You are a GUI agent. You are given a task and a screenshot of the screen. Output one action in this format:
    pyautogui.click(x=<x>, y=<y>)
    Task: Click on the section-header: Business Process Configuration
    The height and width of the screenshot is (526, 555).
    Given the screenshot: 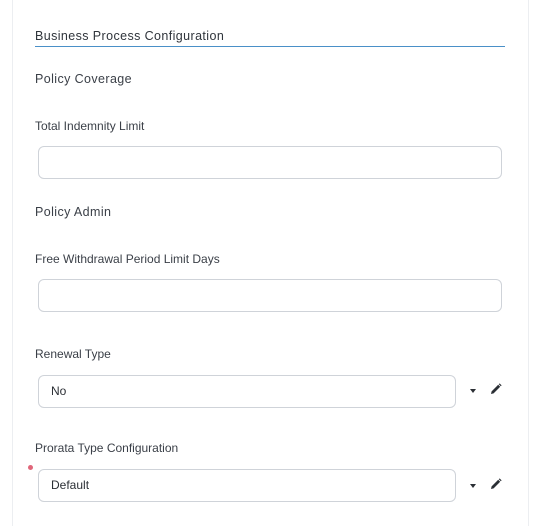 What is the action you would take?
    pyautogui.click(x=270, y=37)
    